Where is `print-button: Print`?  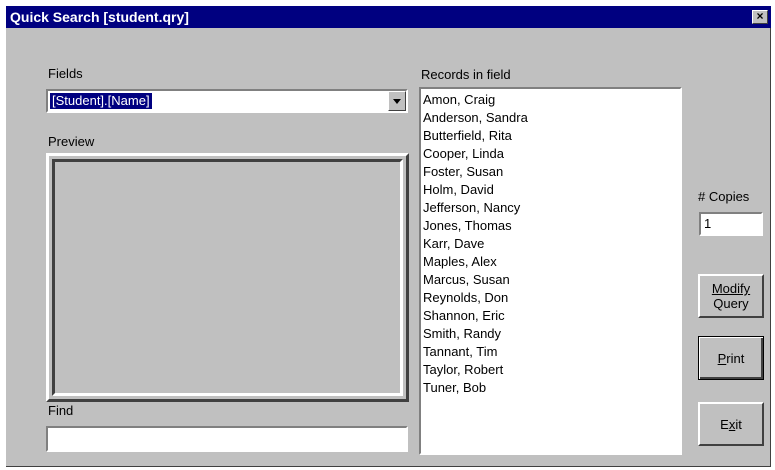
print-button: Print is located at coordinates (731, 358).